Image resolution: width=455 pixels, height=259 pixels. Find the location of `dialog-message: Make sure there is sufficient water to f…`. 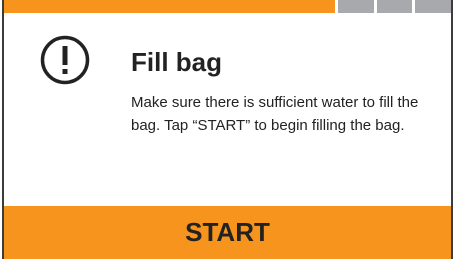

dialog-message: Make sure there is sufficient water to f… is located at coordinates (275, 114).